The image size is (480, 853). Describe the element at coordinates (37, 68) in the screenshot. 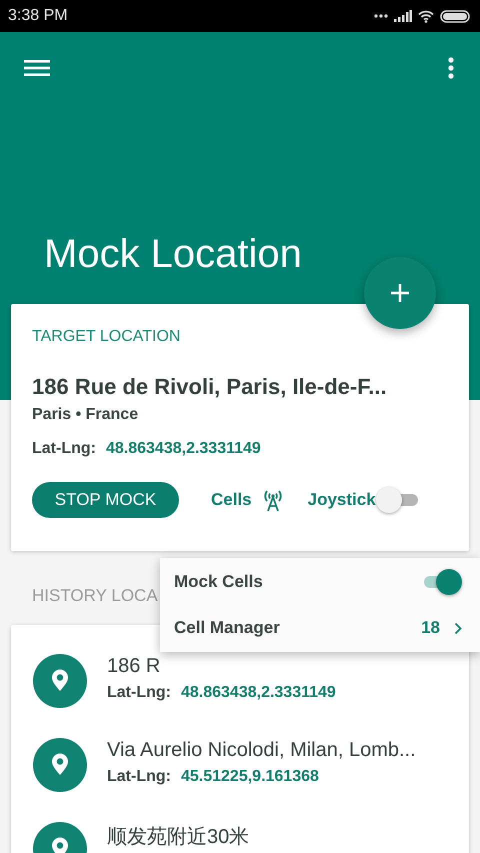

I see `menu-icon` at that location.